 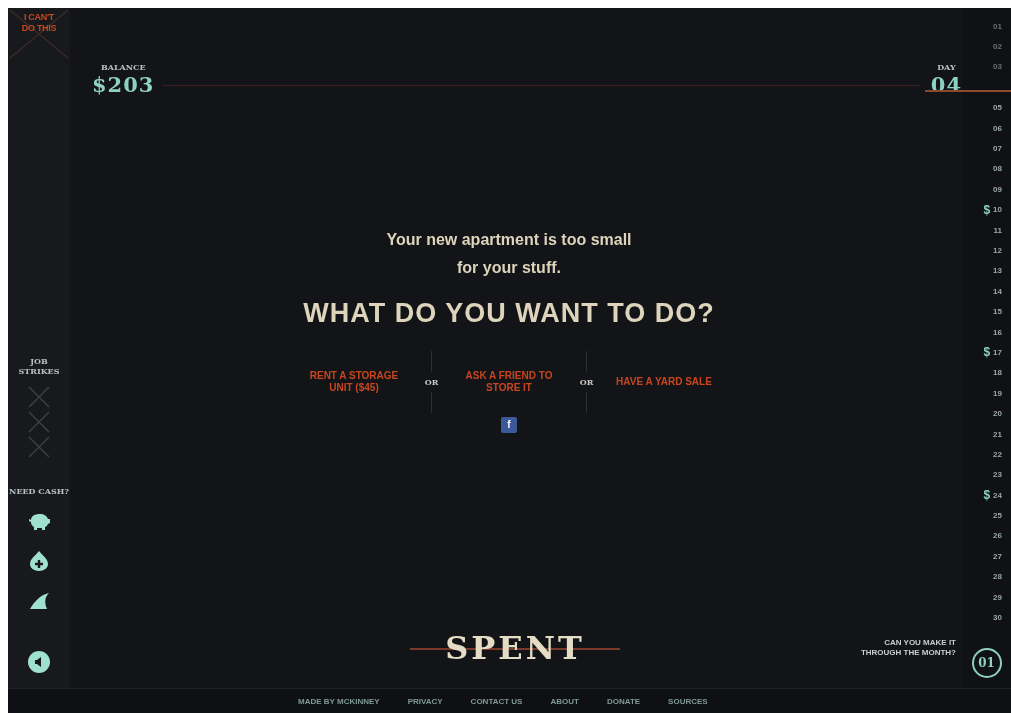 What do you see at coordinates (39, 366) in the screenshot?
I see `strikes-label: JOB STRIKES` at bounding box center [39, 366].